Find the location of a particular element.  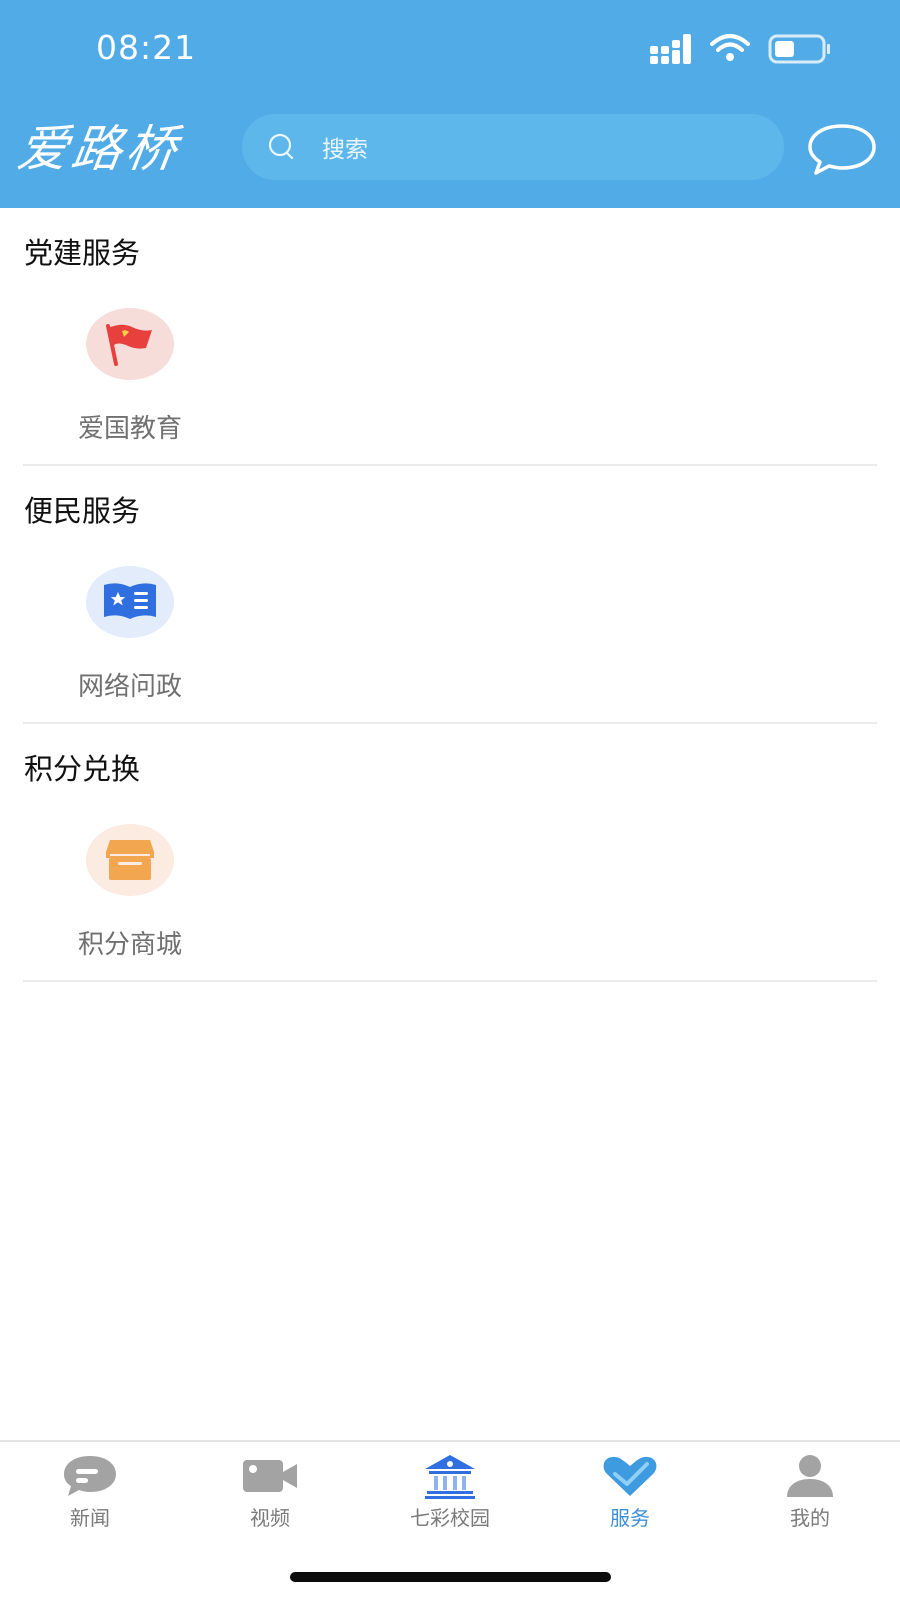

message-icon is located at coordinates (842, 149).